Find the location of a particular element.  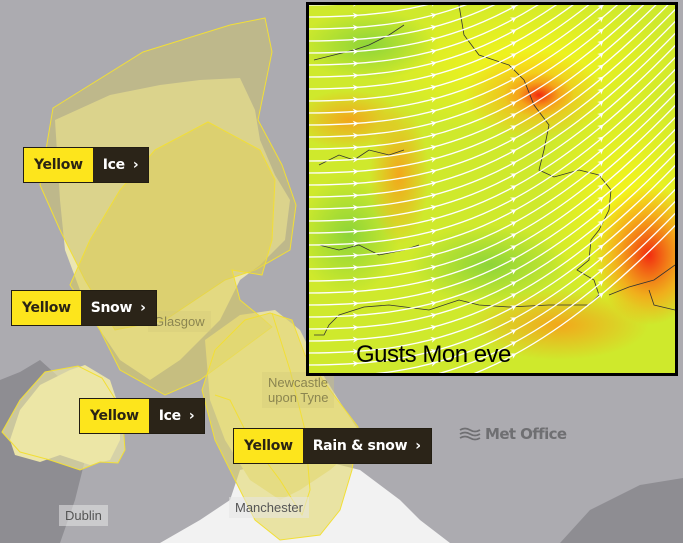

warning-type-label: Snow is located at coordinates (111, 308).